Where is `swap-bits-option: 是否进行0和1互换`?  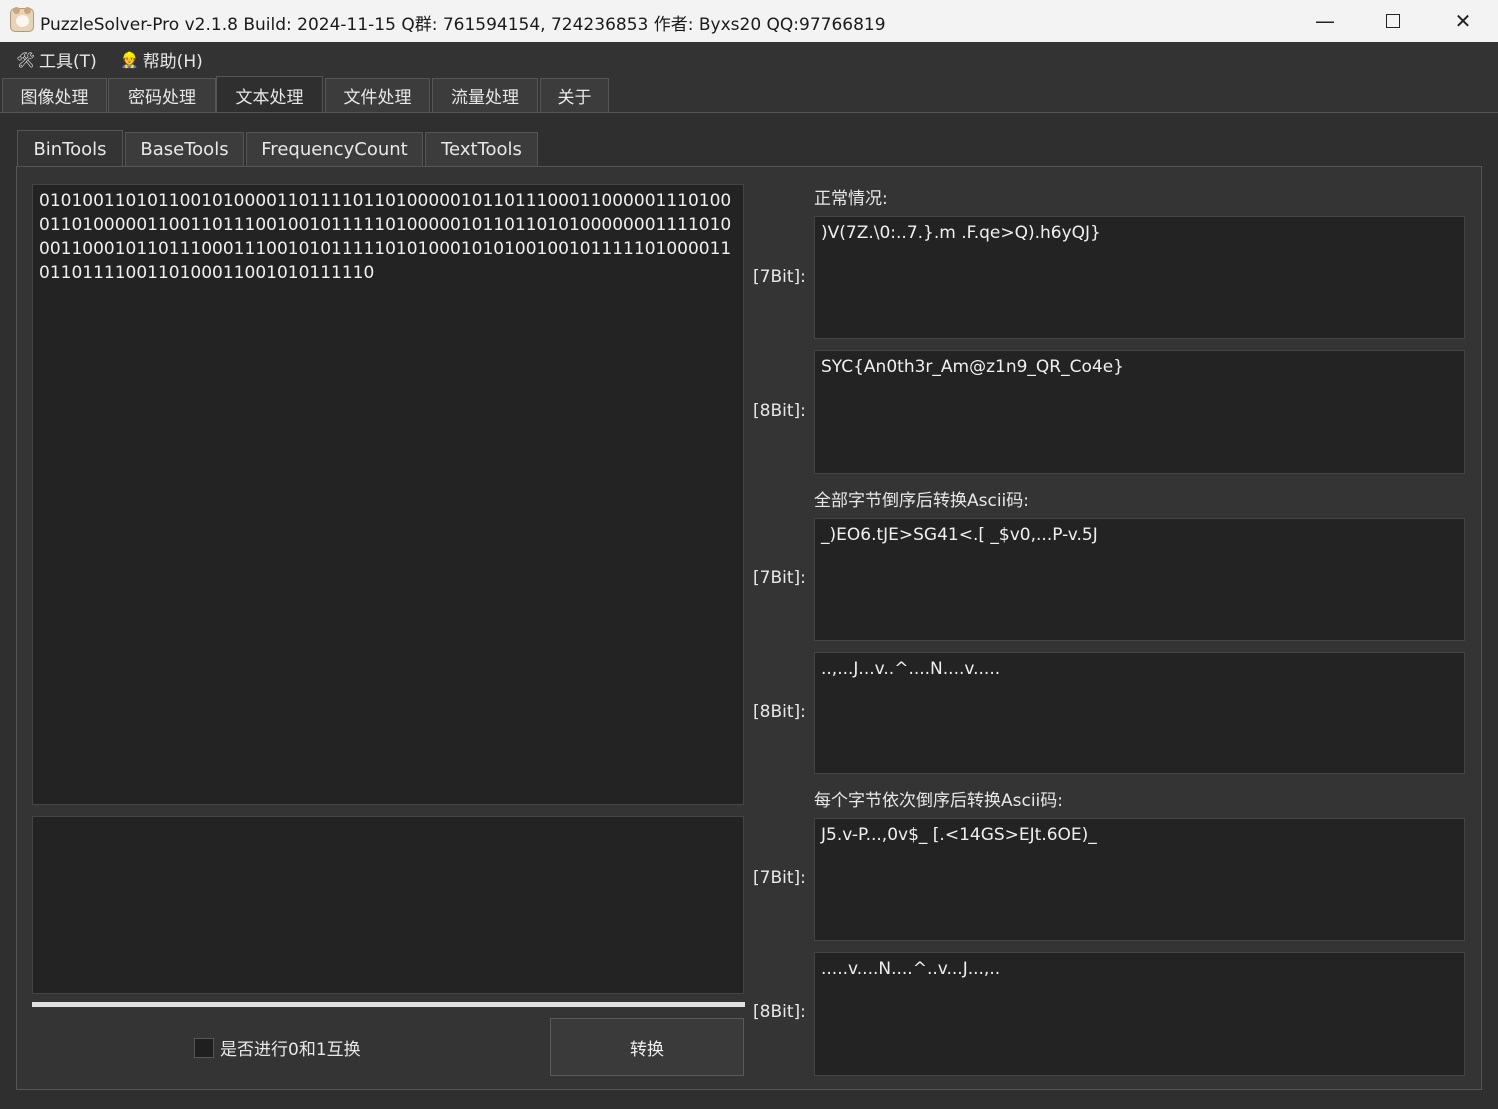
swap-bits-option: 是否进行0和1互换 is located at coordinates (277, 1047).